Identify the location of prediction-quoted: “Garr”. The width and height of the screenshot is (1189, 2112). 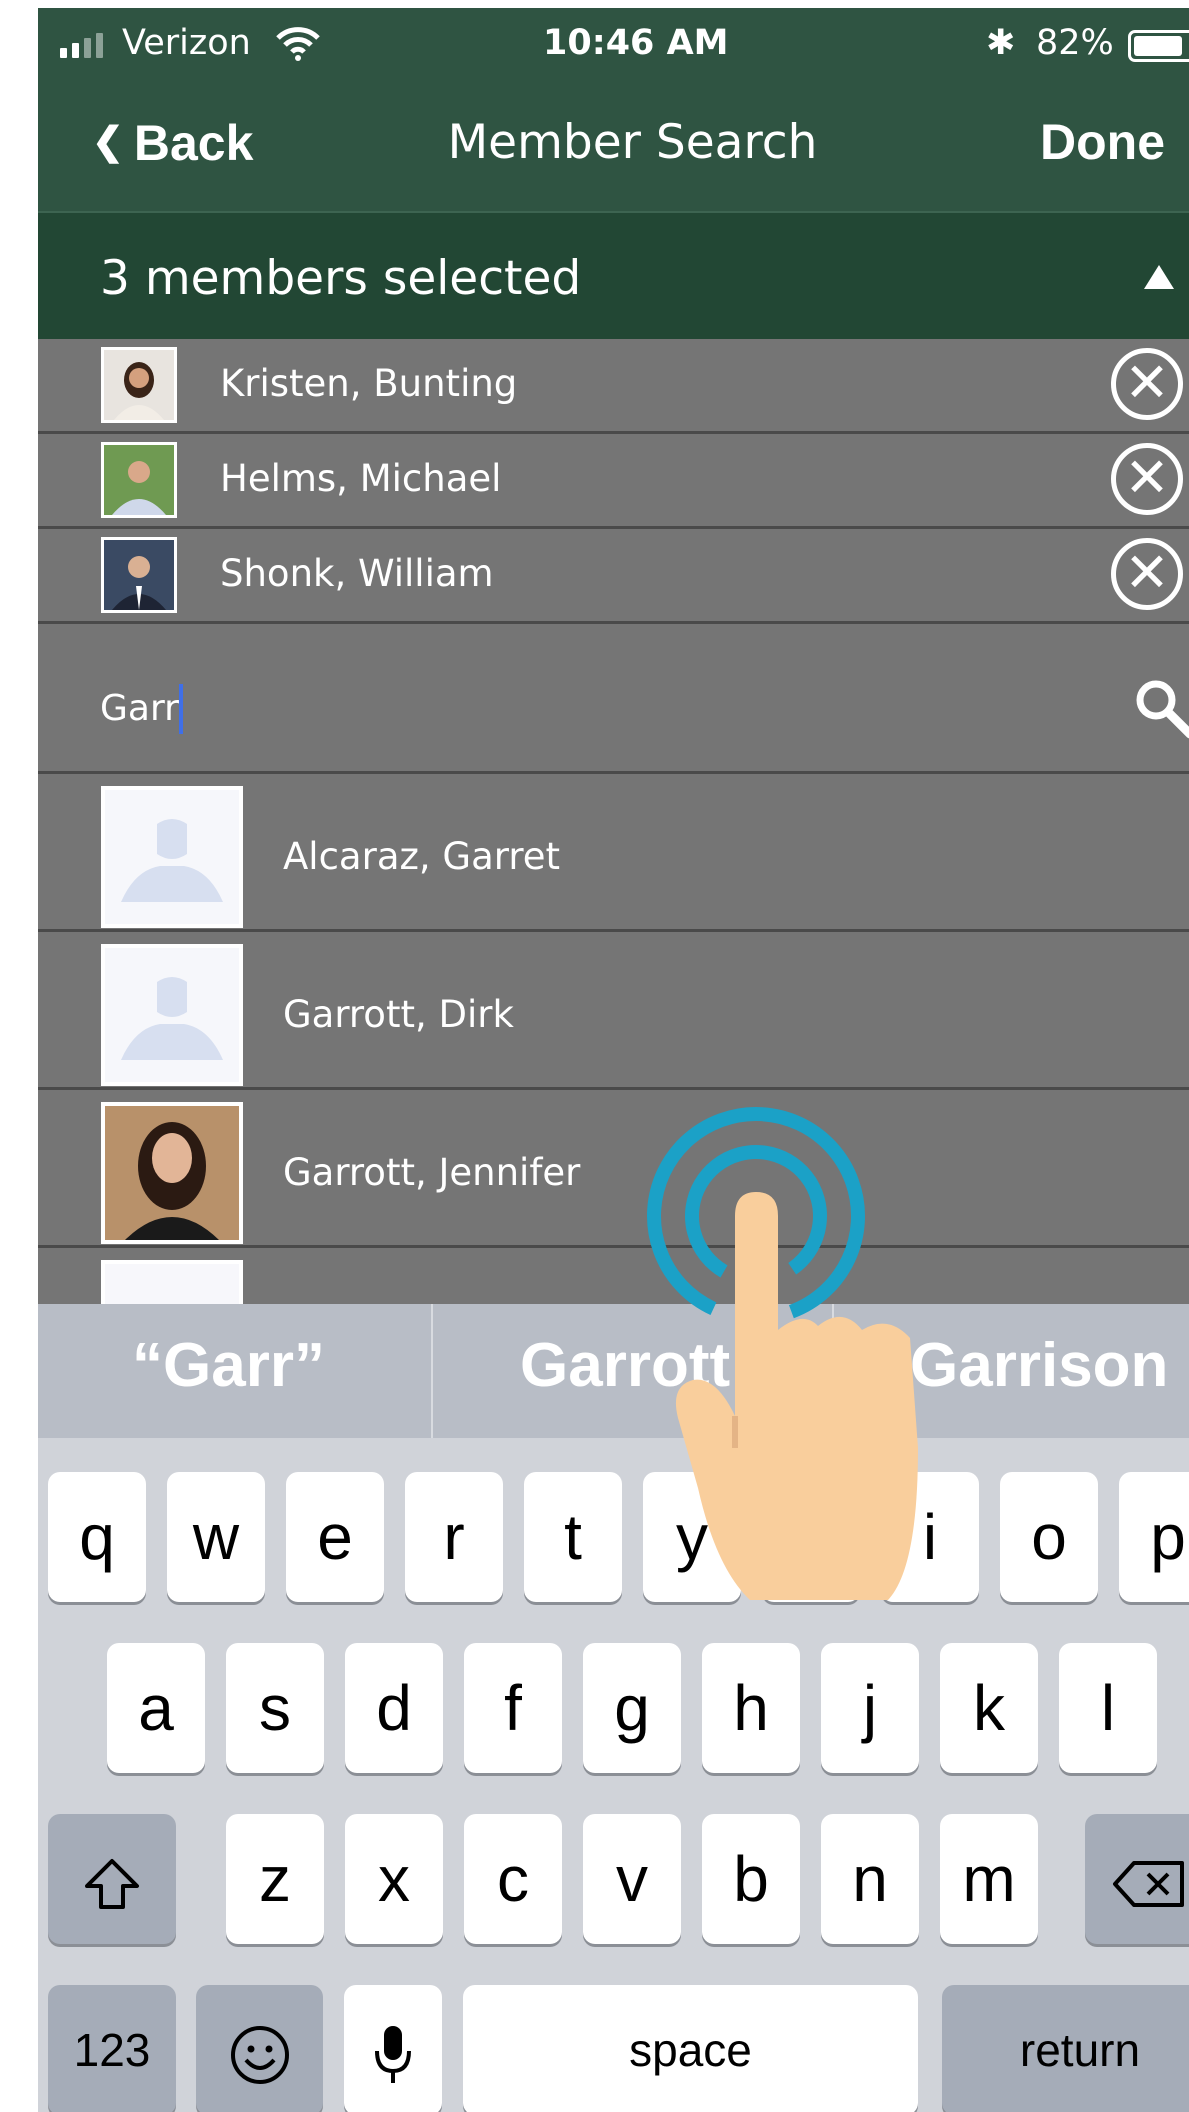
(228, 1366).